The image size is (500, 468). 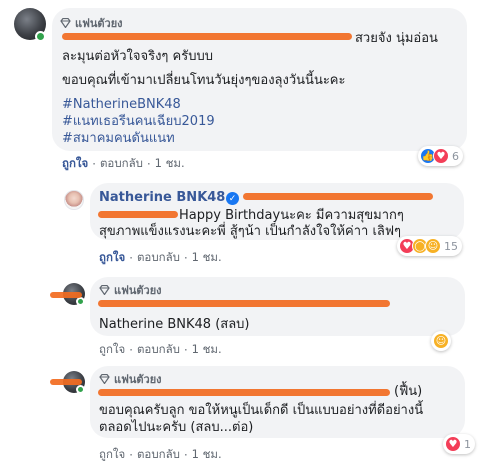 What do you see at coordinates (162, 197) in the screenshot?
I see `reply-author-name: Natherine BNK48` at bounding box center [162, 197].